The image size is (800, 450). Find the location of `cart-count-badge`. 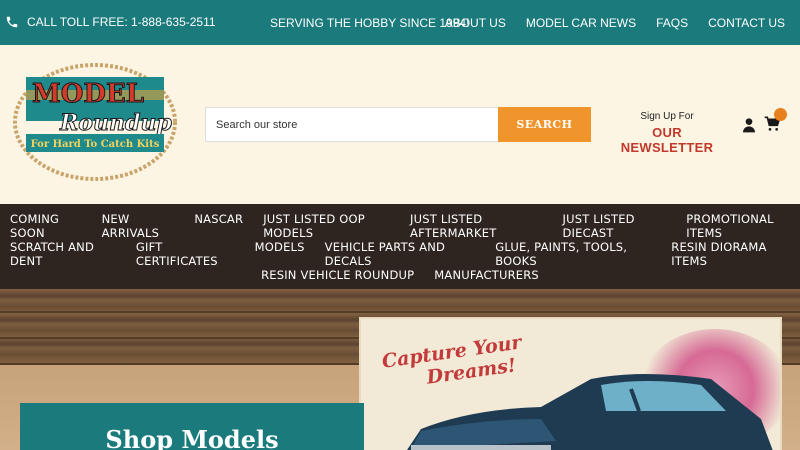

cart-count-badge is located at coordinates (780, 114).